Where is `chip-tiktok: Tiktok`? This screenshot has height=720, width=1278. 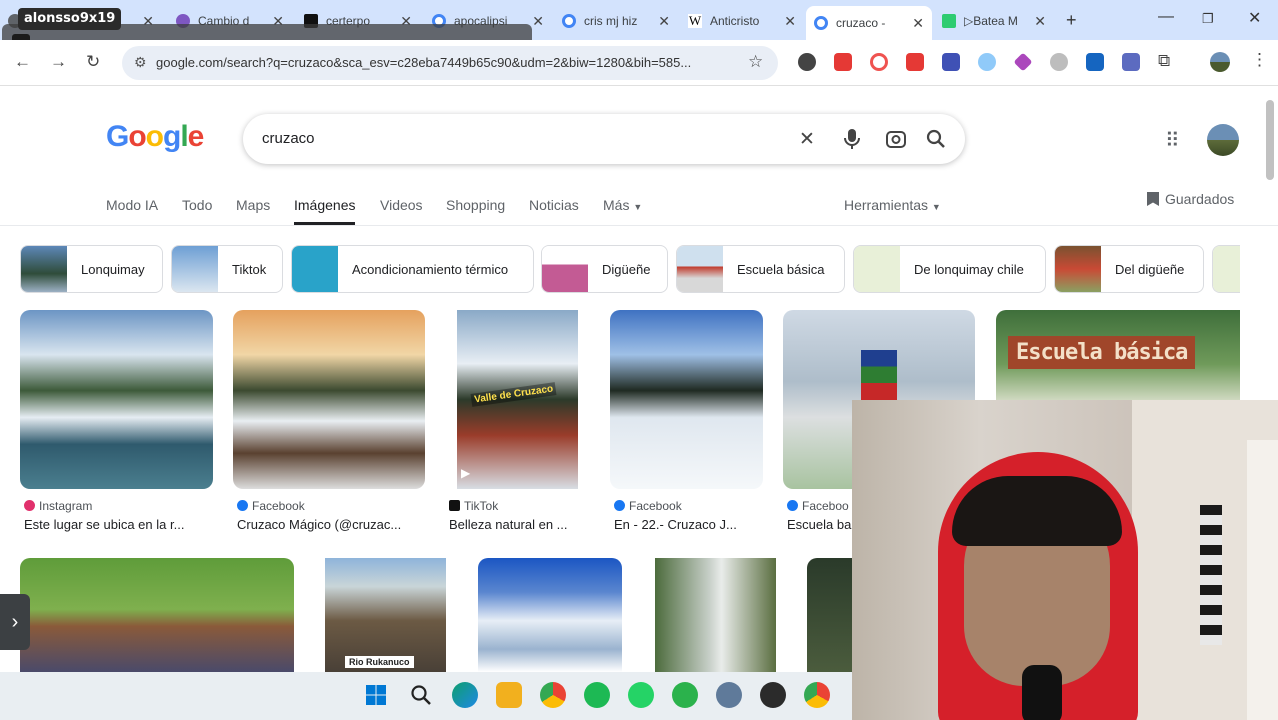 chip-tiktok: Tiktok is located at coordinates (227, 269).